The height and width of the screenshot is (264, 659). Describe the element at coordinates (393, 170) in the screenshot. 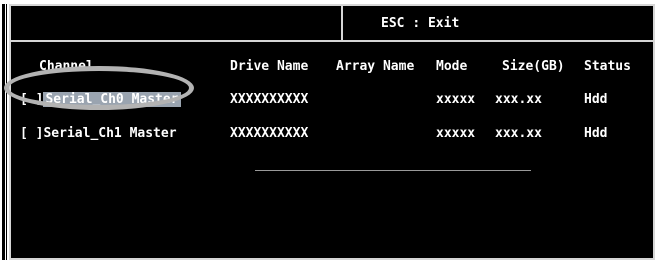

I see `list-divider` at that location.